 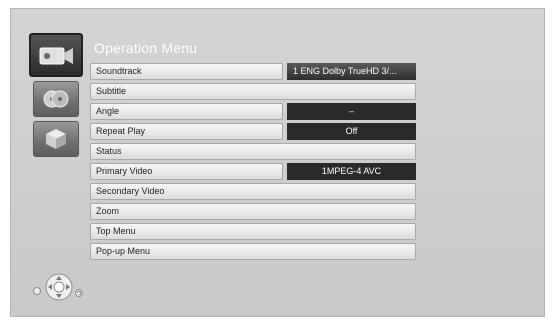 I want to click on menu-row-angle: Angle –, so click(x=254, y=111).